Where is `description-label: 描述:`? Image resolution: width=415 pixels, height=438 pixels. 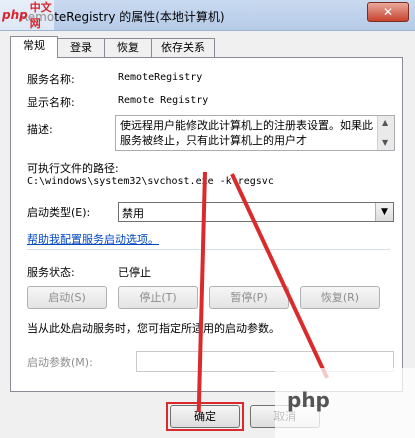 description-label: 描述: is located at coordinates (40, 129).